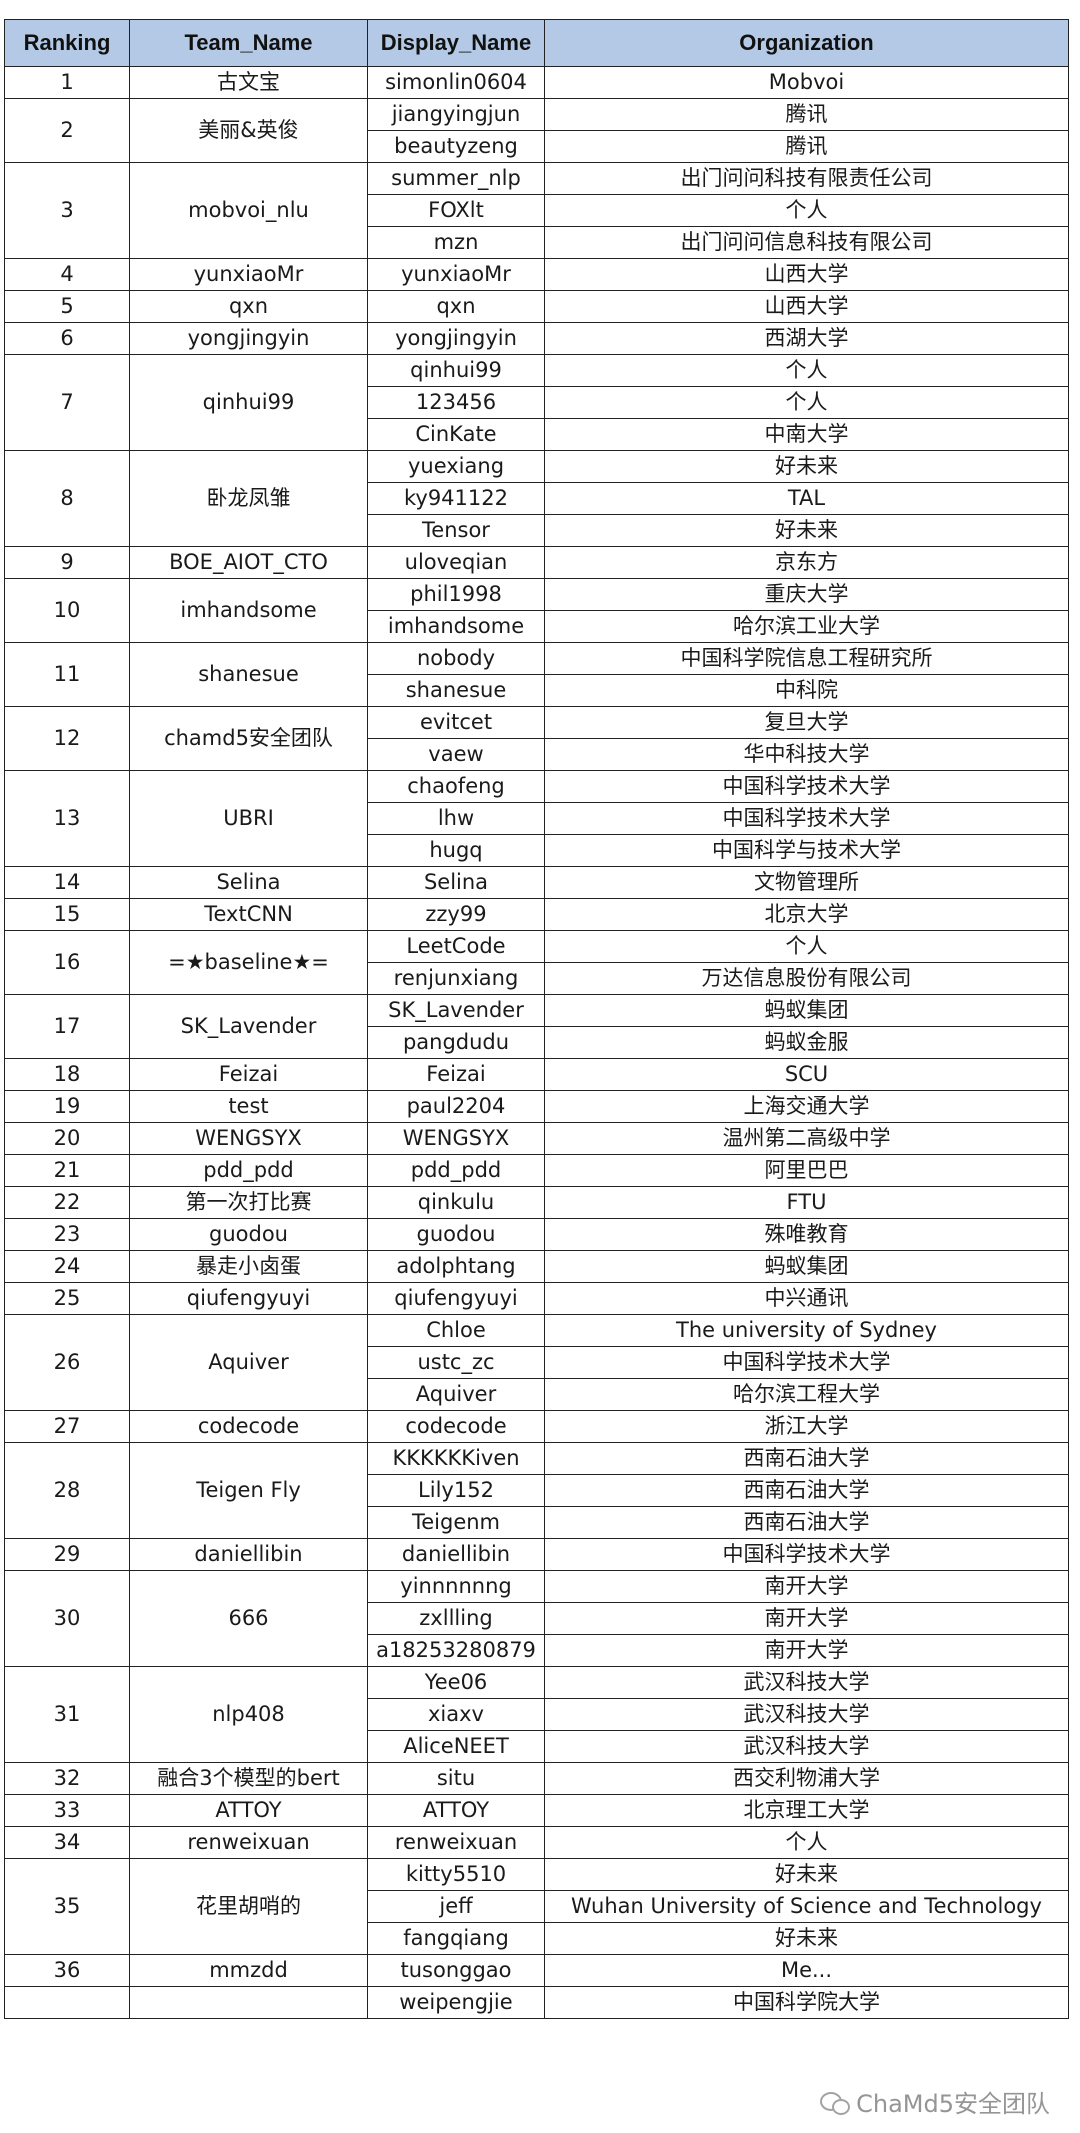 Image resolution: width=1080 pixels, height=2133 pixels. I want to click on ranking-cell: 7, so click(67, 402).